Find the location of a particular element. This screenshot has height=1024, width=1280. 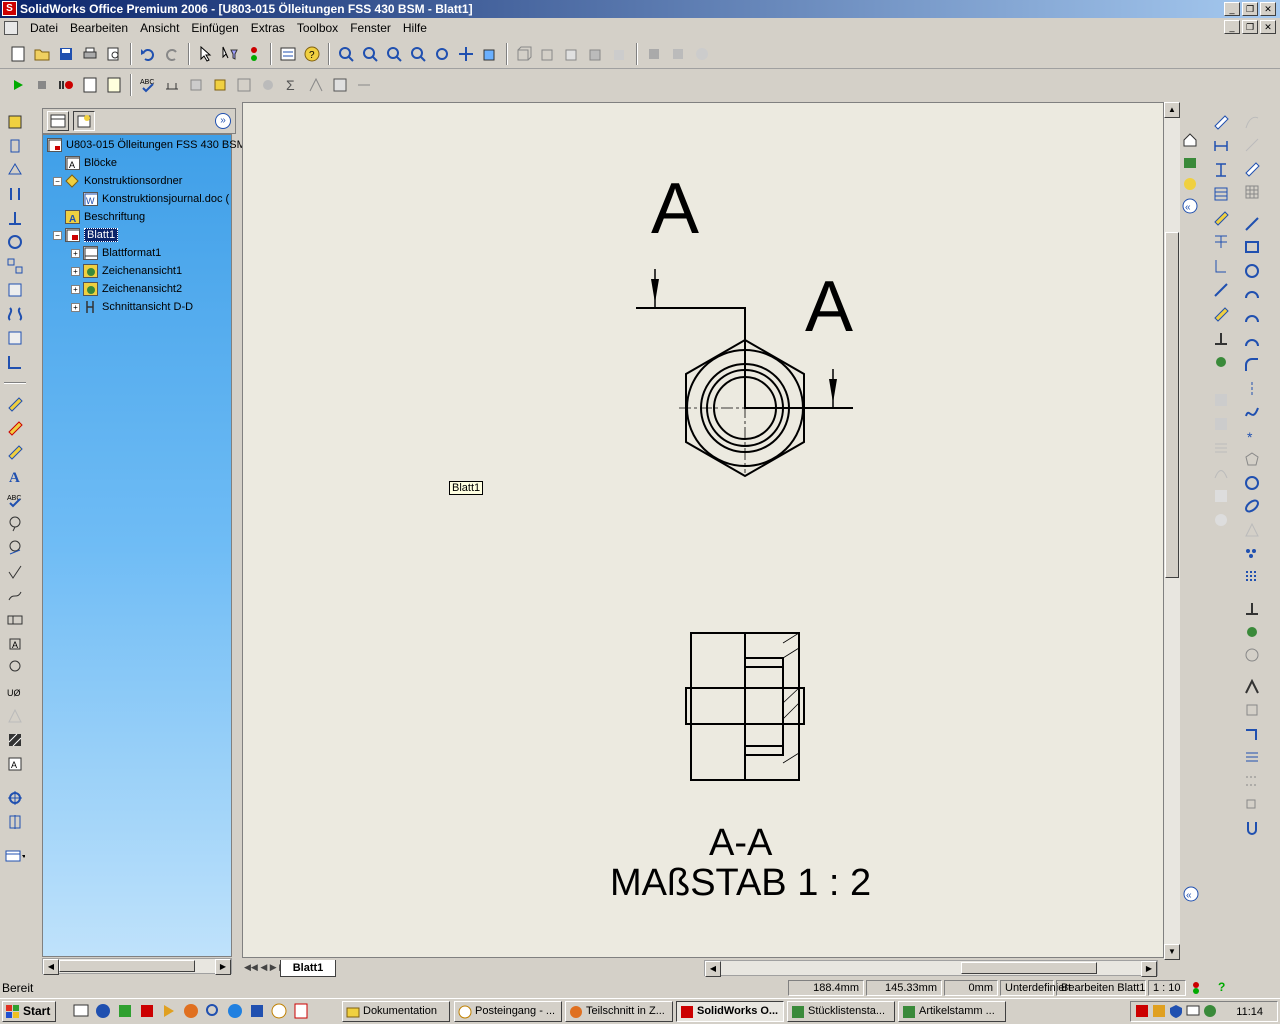

edit-macro-icon is located at coordinates (114, 85).